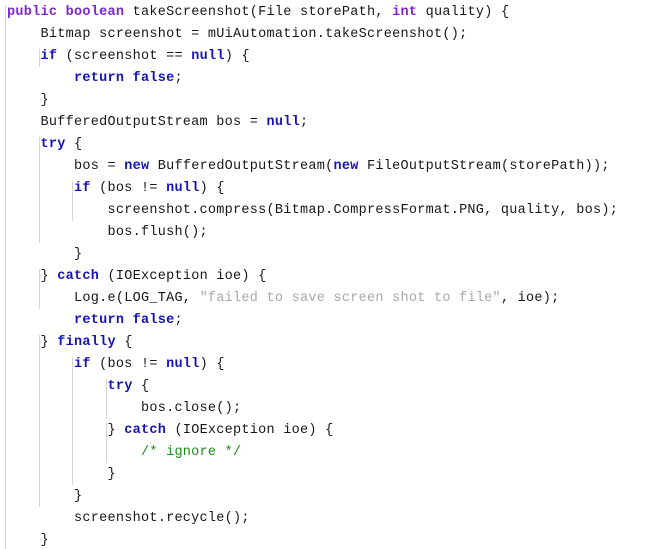 The width and height of the screenshot is (670, 549). I want to click on code-token: , ioe);, so click(530, 298).